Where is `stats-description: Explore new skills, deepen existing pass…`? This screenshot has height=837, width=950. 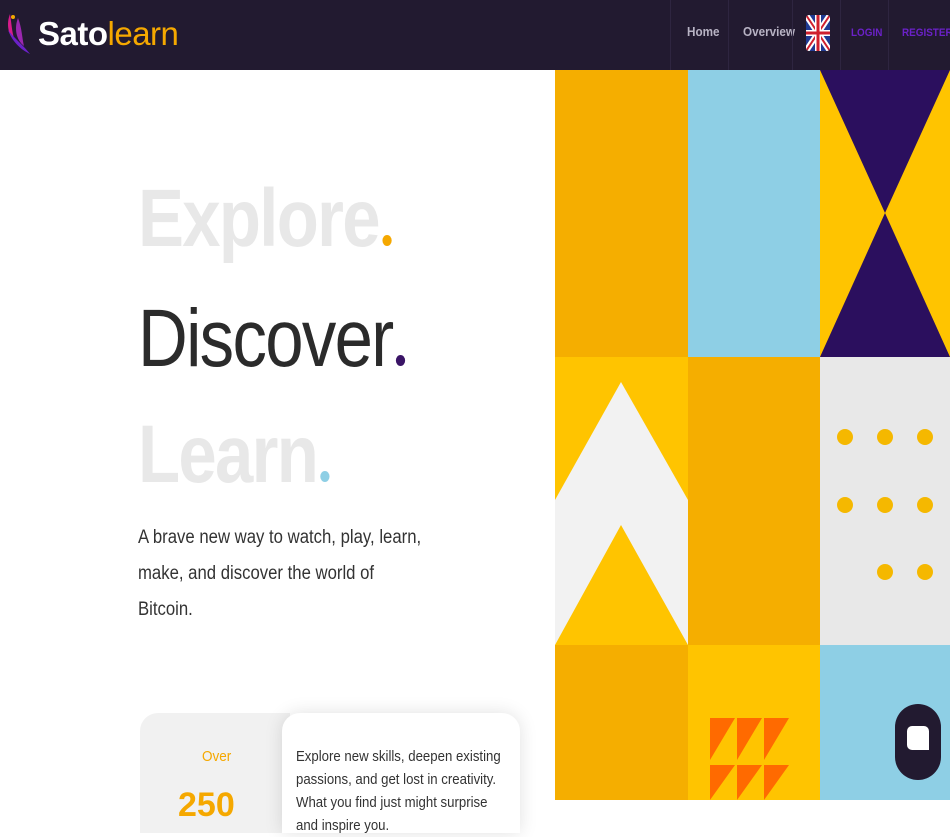
stats-description: Explore new skills, deepen existing pass… is located at coordinates (398, 791).